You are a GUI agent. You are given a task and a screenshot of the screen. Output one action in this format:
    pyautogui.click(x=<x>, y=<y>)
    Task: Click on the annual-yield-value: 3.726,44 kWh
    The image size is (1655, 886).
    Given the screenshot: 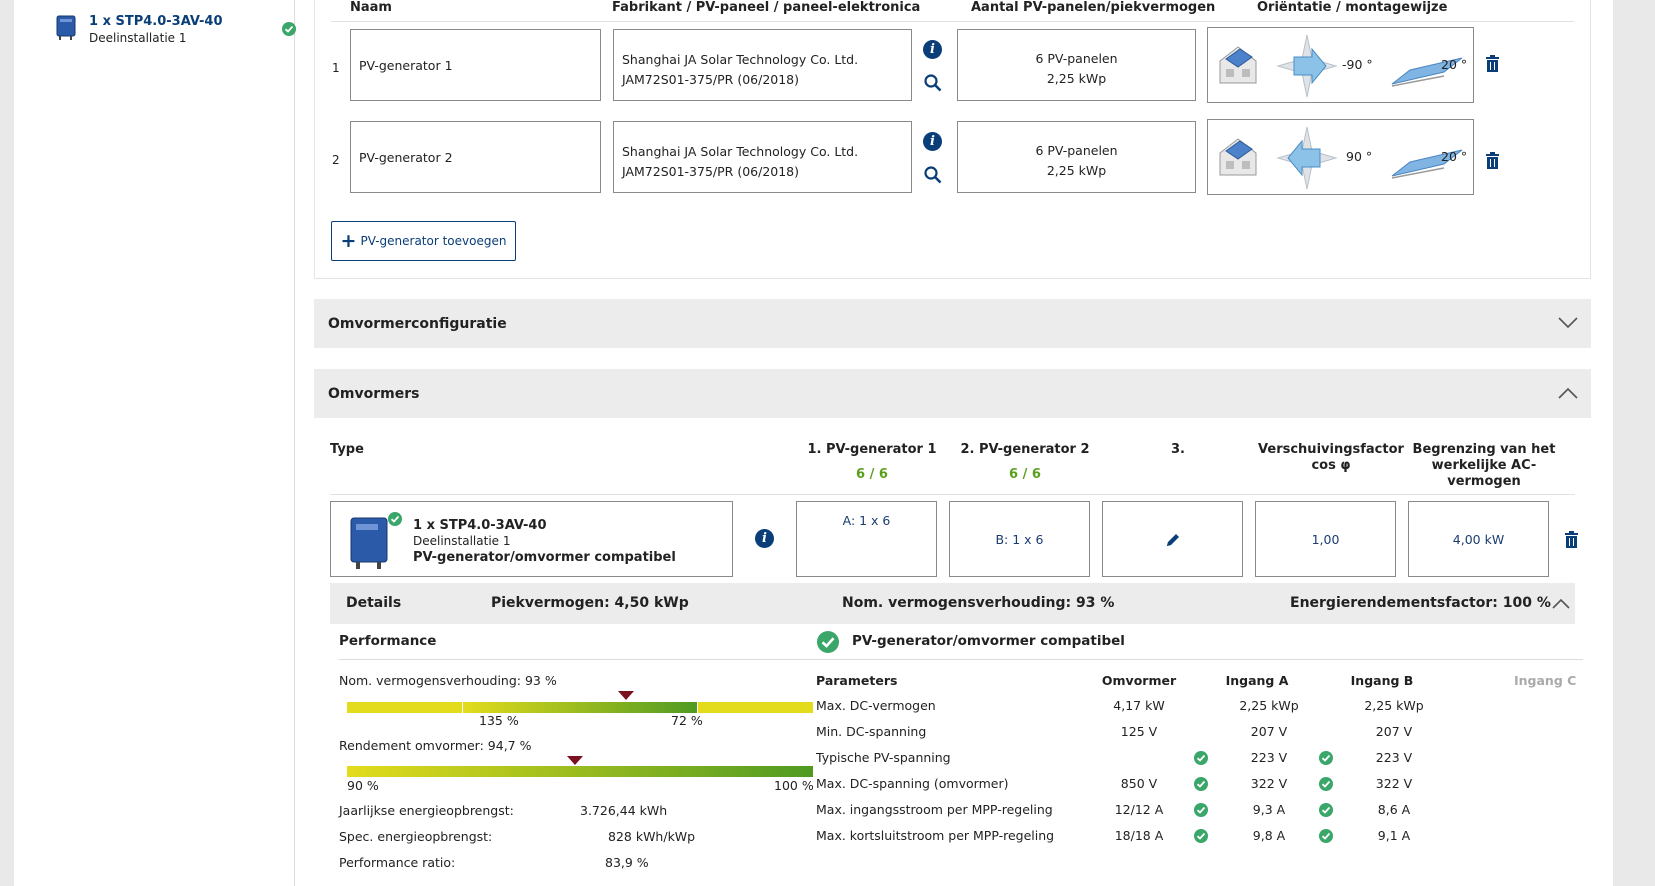 What is the action you would take?
    pyautogui.click(x=624, y=810)
    